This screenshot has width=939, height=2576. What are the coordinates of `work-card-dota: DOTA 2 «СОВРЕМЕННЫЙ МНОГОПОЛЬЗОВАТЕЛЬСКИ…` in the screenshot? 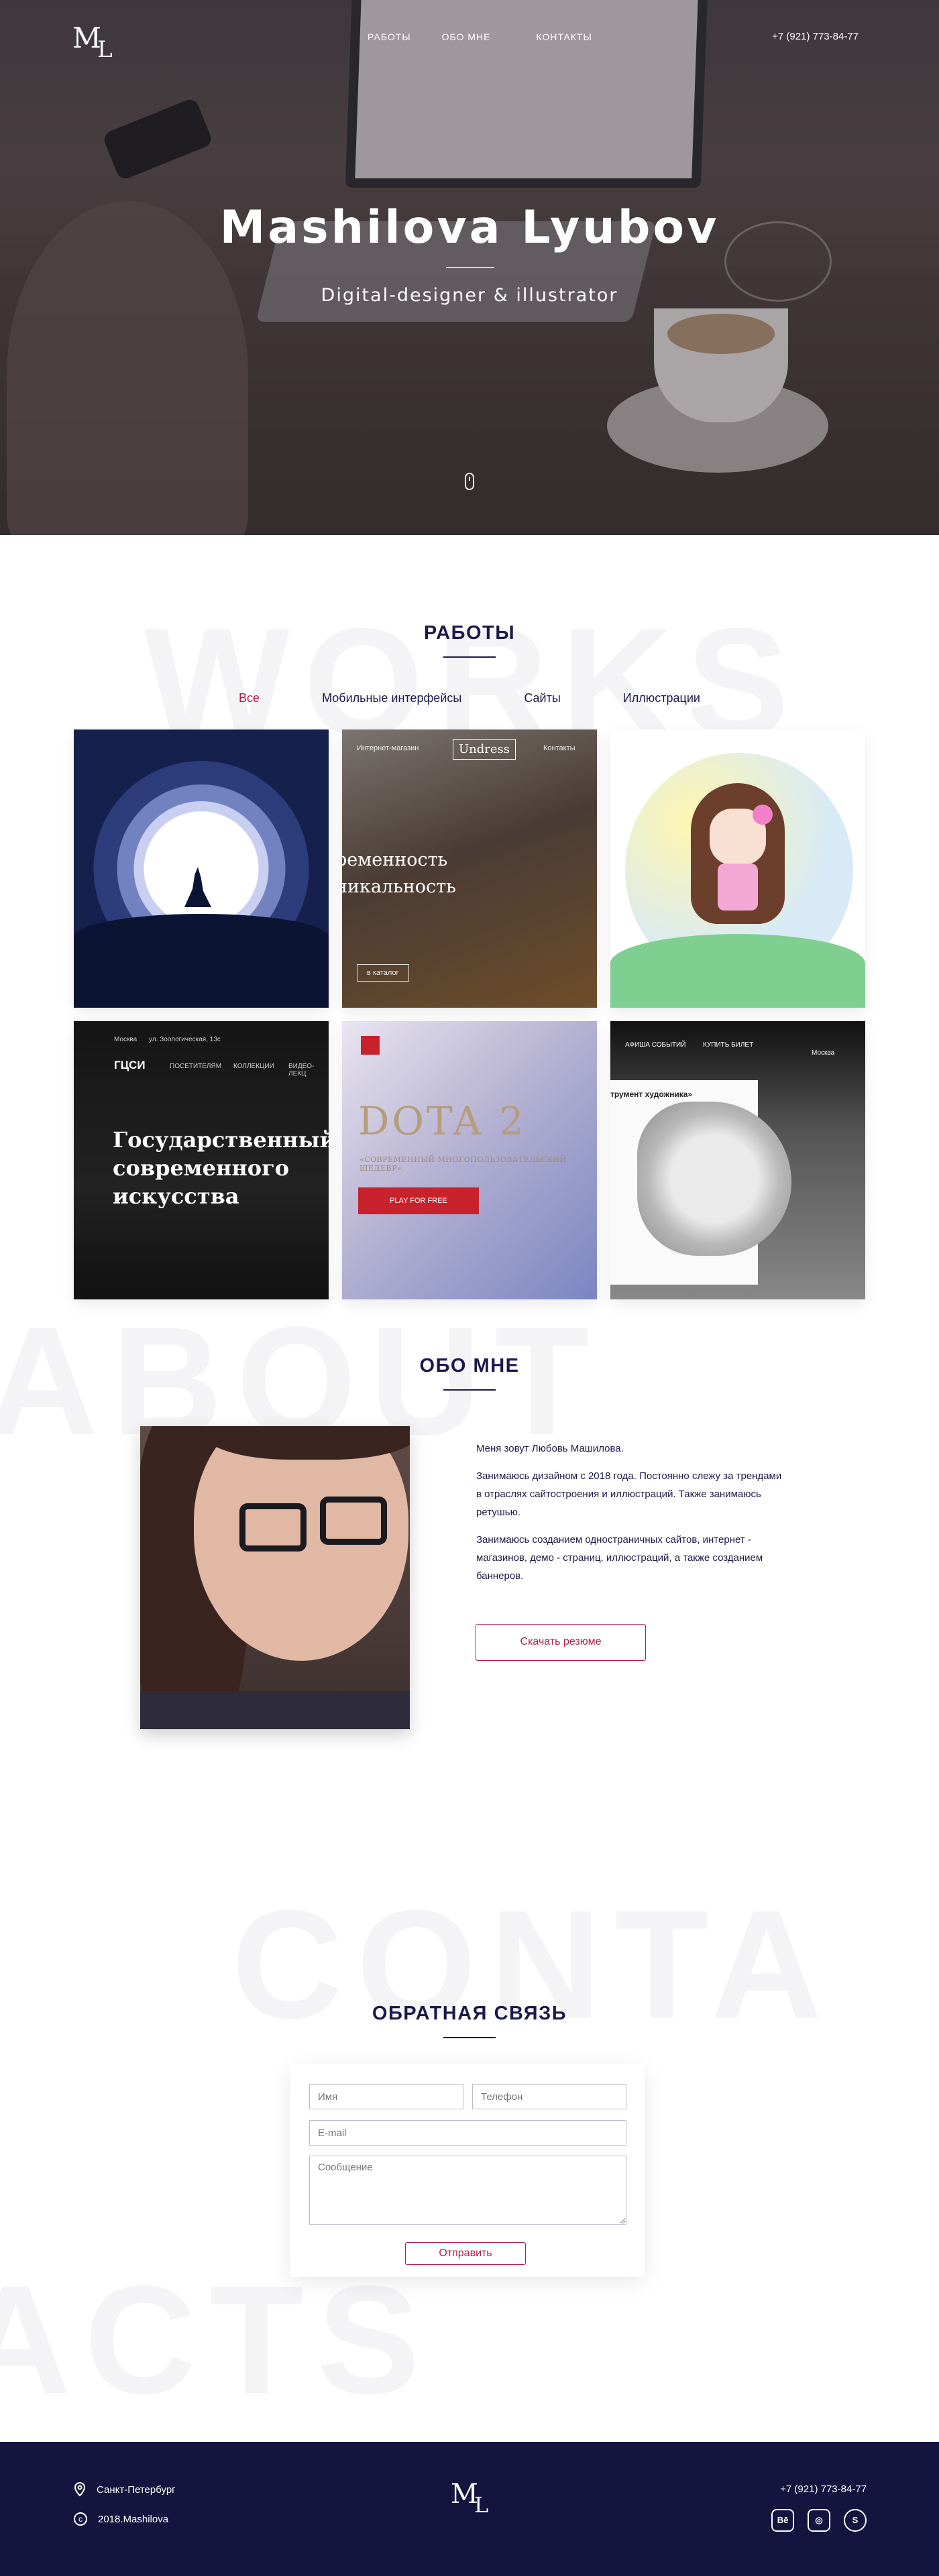 It's located at (469, 1160).